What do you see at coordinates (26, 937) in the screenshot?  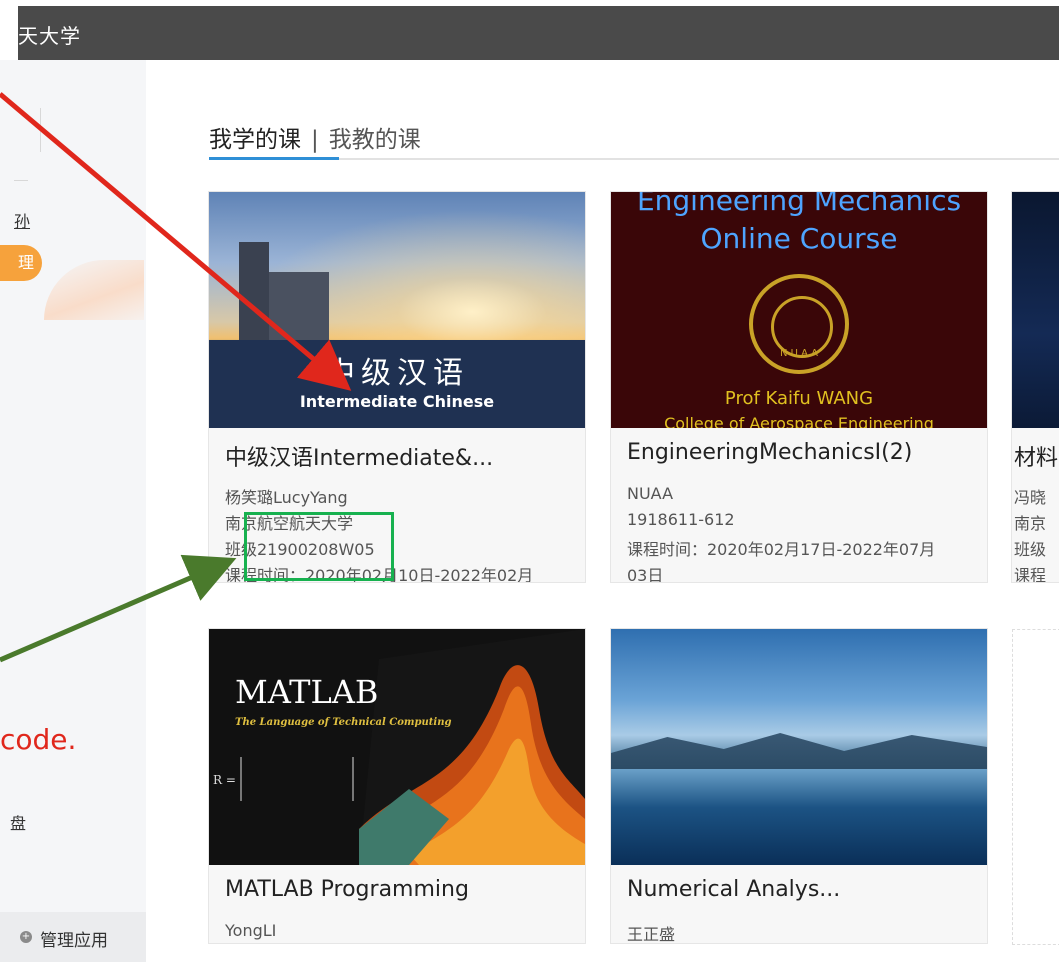 I see `plus-icon: +` at bounding box center [26, 937].